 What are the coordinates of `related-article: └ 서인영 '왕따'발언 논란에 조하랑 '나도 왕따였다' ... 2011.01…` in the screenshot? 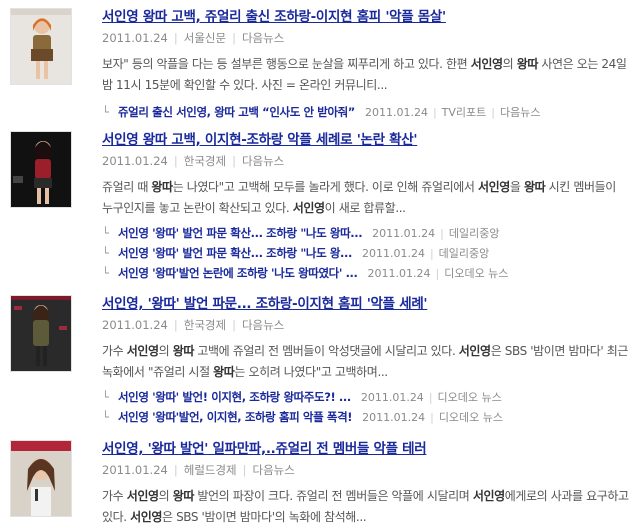 It's located at (365, 273).